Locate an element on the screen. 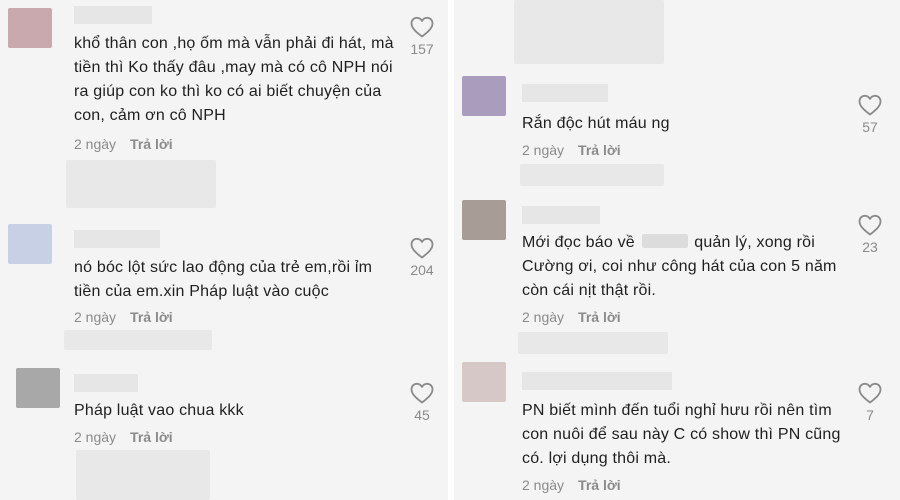 Image resolution: width=900 pixels, height=500 pixels. like-button: 204 is located at coordinates (422, 257).